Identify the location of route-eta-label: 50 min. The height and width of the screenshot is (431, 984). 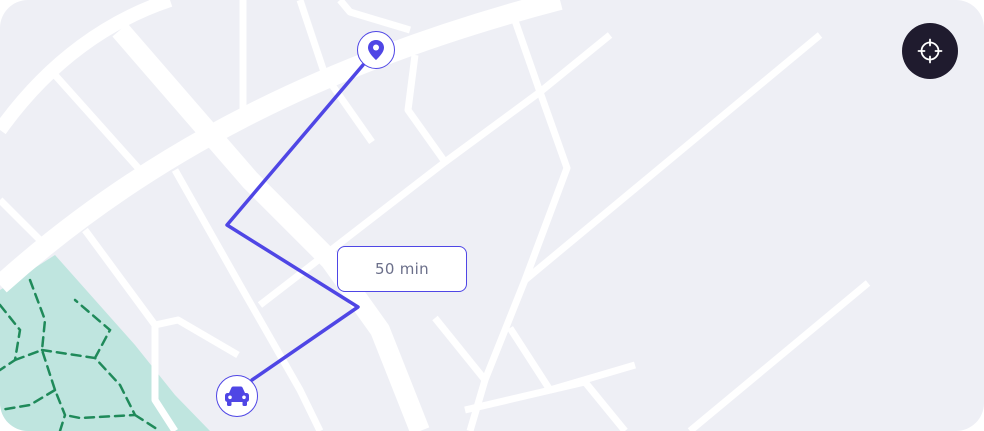
(402, 269).